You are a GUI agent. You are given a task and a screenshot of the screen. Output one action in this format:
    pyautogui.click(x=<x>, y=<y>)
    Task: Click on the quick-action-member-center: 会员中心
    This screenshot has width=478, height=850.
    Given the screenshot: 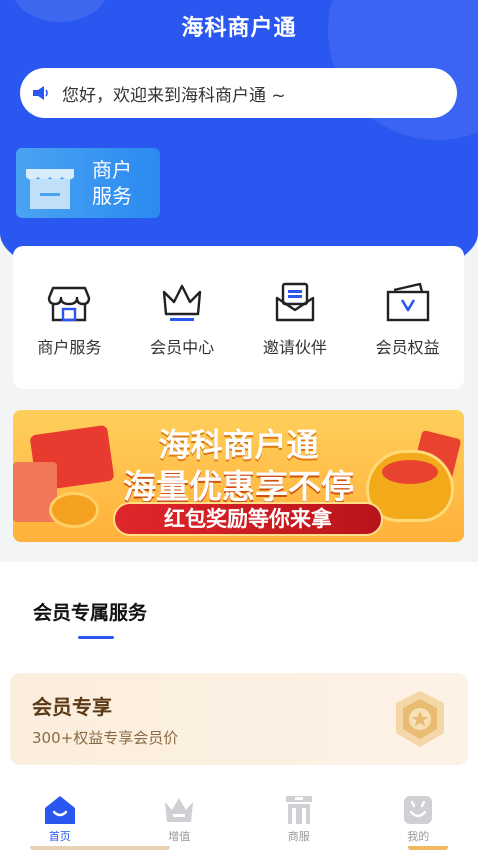 What is the action you would take?
    pyautogui.click(x=182, y=318)
    